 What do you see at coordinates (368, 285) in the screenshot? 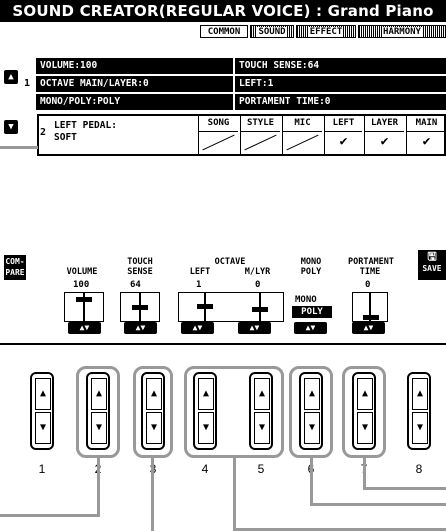
I see `time-value: 0` at bounding box center [368, 285].